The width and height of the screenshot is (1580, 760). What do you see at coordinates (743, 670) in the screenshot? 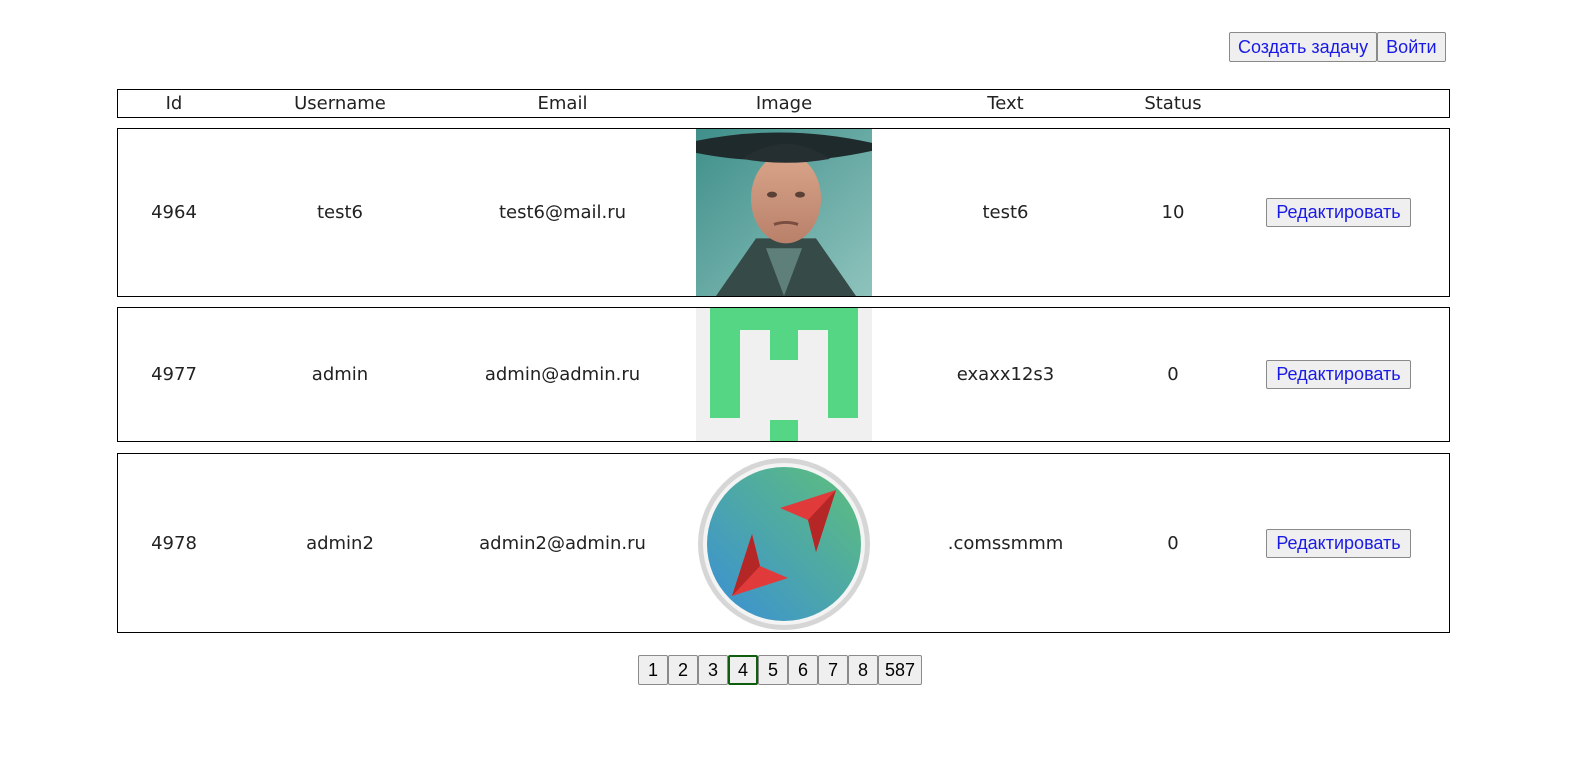
I see `page-button-current: 4` at bounding box center [743, 670].